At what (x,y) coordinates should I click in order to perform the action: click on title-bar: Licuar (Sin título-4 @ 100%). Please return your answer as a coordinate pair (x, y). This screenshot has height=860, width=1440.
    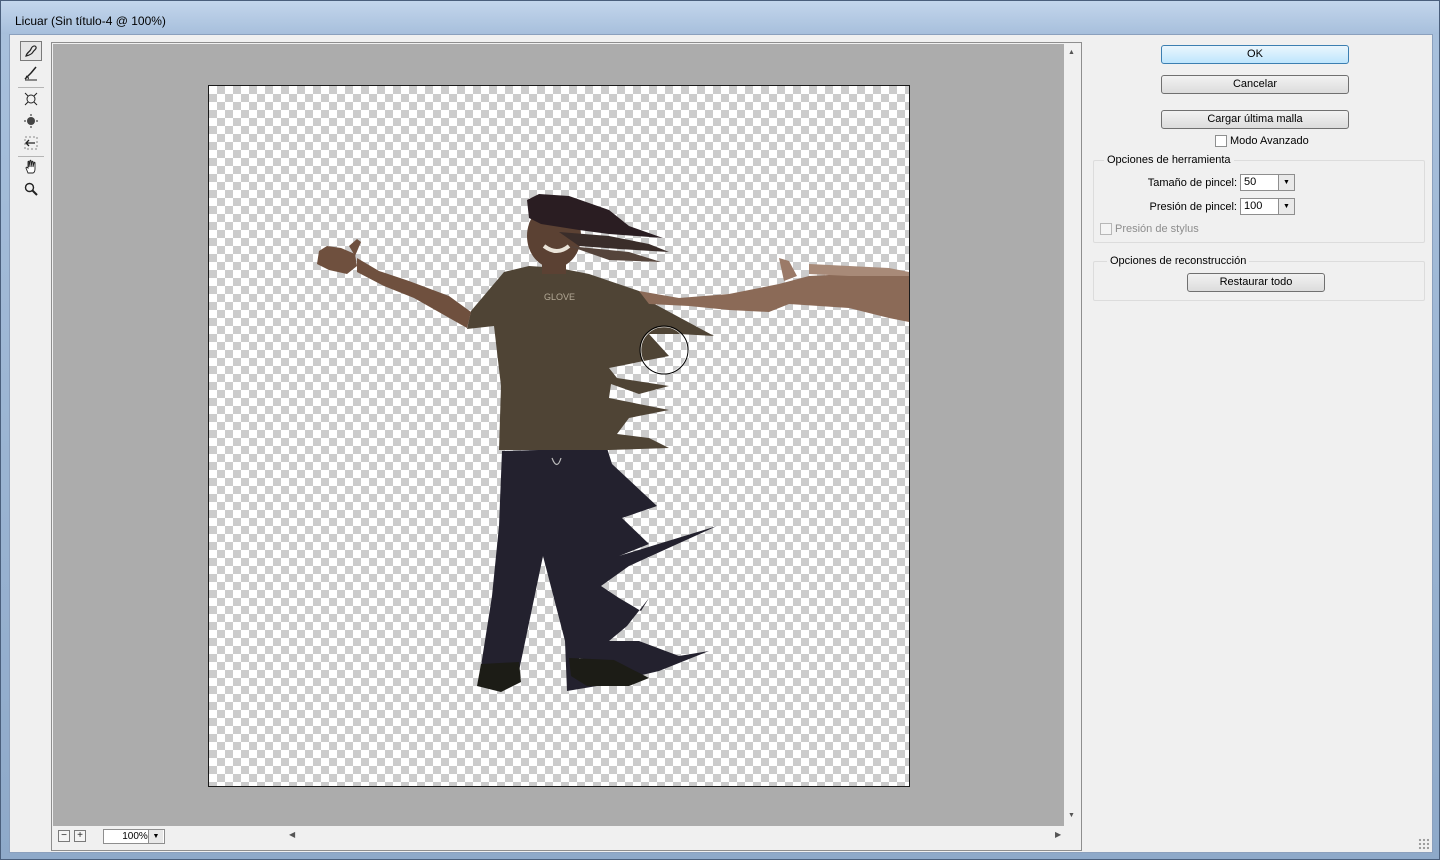
    Looking at the image, I should click on (720, 17).